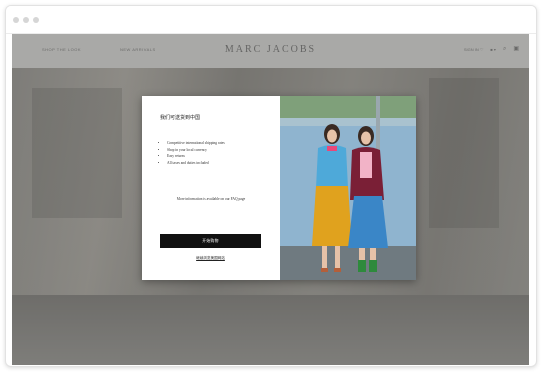 This screenshot has height=372, width=541. Describe the element at coordinates (210, 241) in the screenshot. I see `start-shopping-button: 开始购物` at that location.